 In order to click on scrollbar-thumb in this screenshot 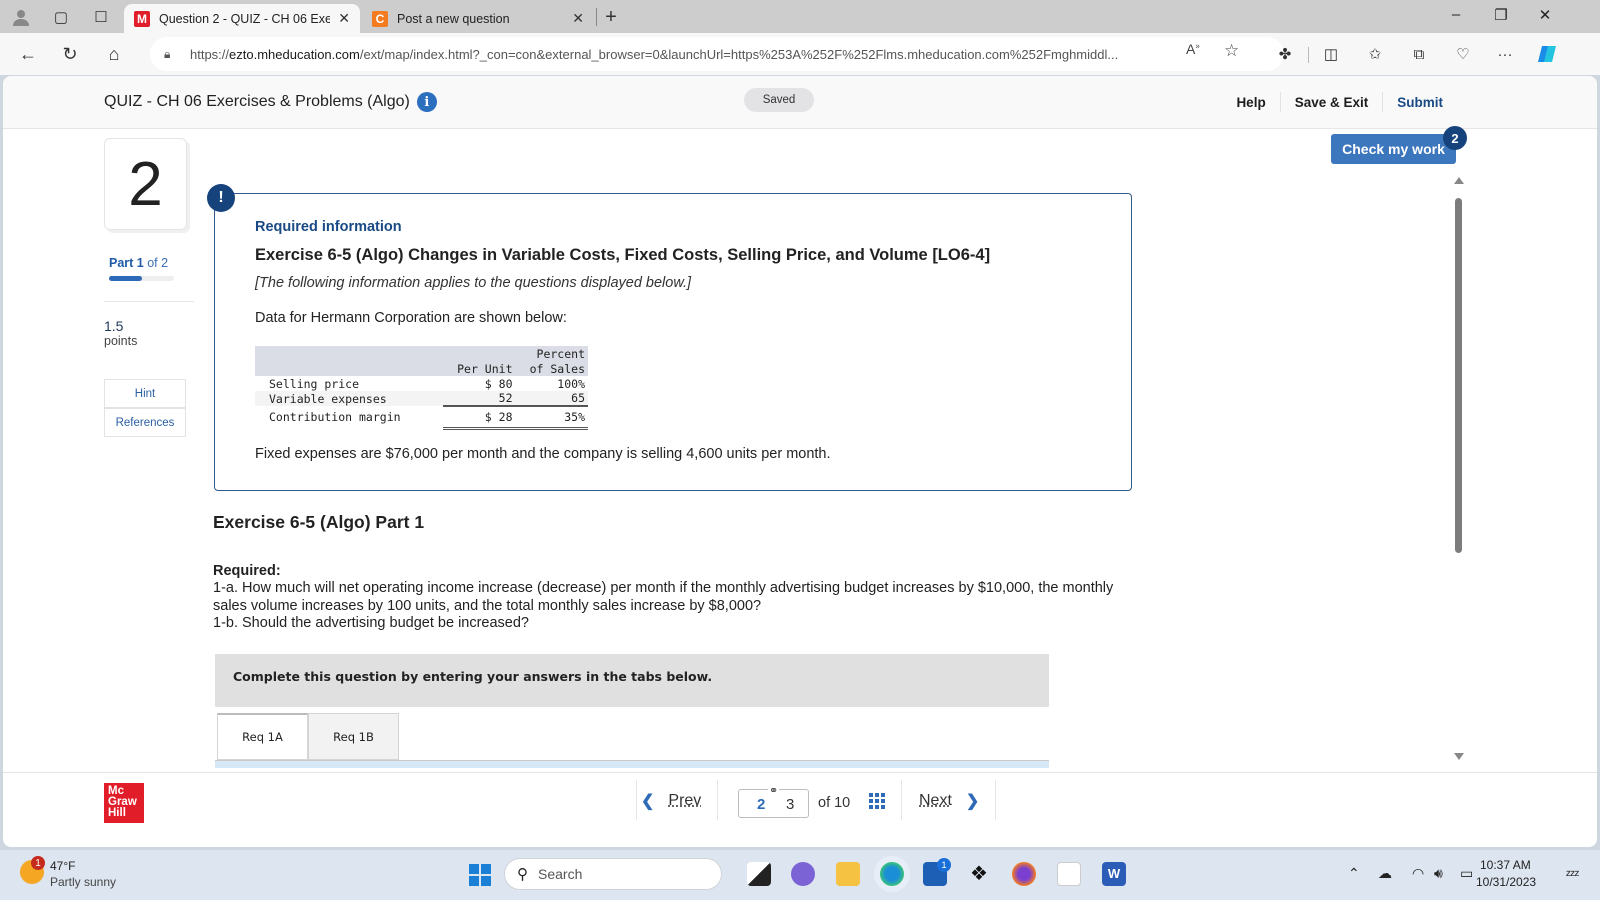, I will do `click(1458, 375)`.